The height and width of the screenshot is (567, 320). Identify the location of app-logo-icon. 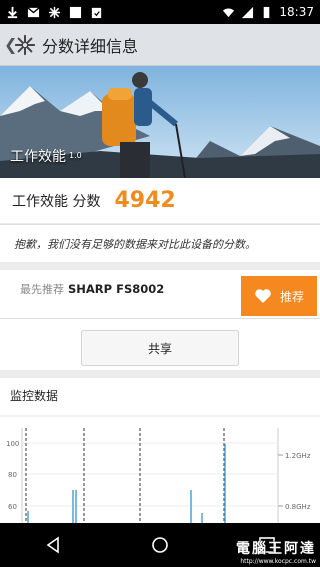
(25, 44).